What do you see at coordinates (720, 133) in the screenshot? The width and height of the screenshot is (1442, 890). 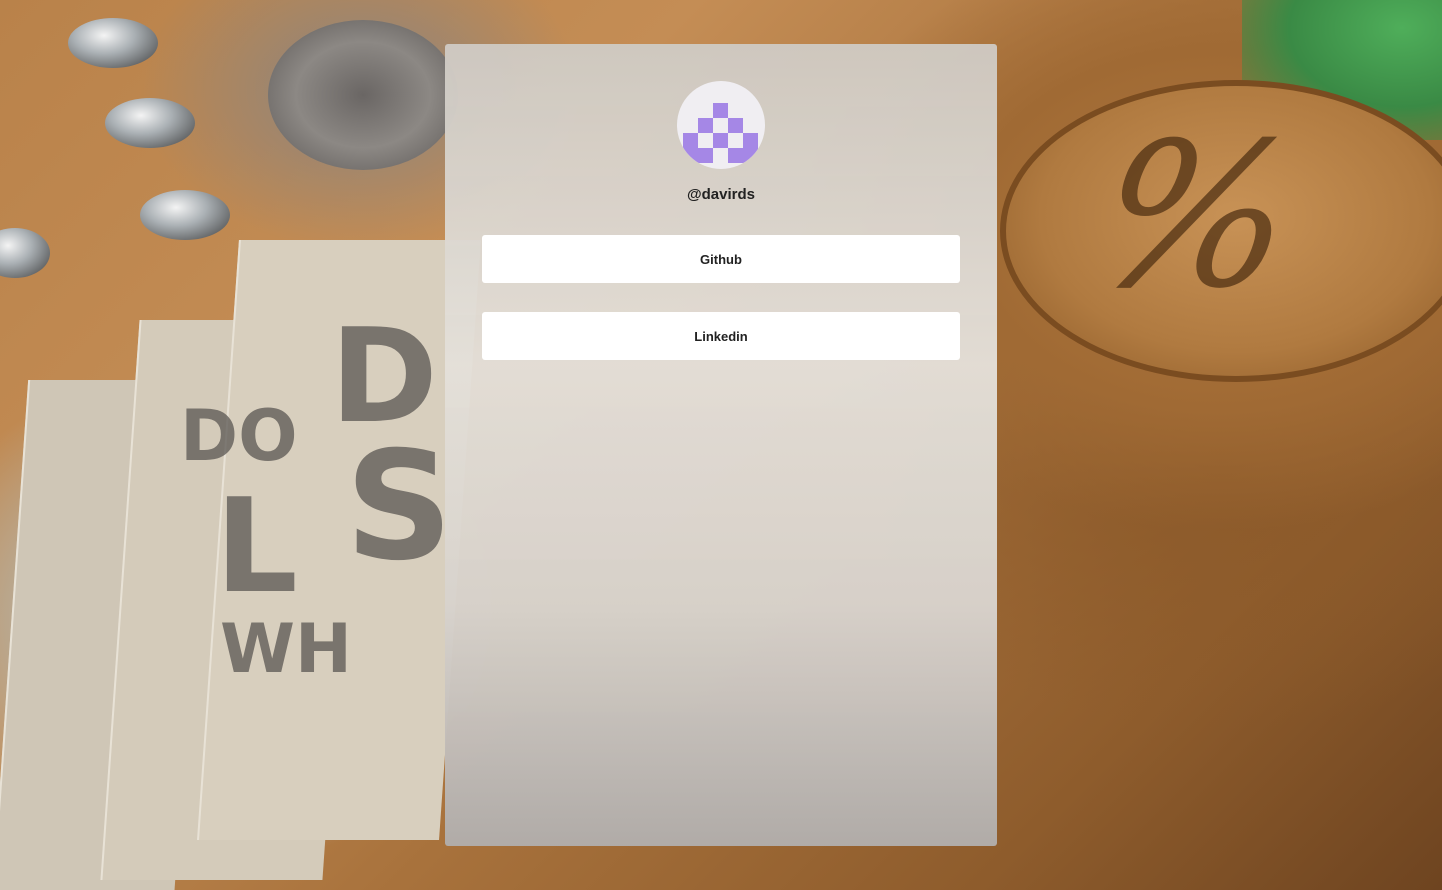 I see `pixel-identicon-icon` at bounding box center [720, 133].